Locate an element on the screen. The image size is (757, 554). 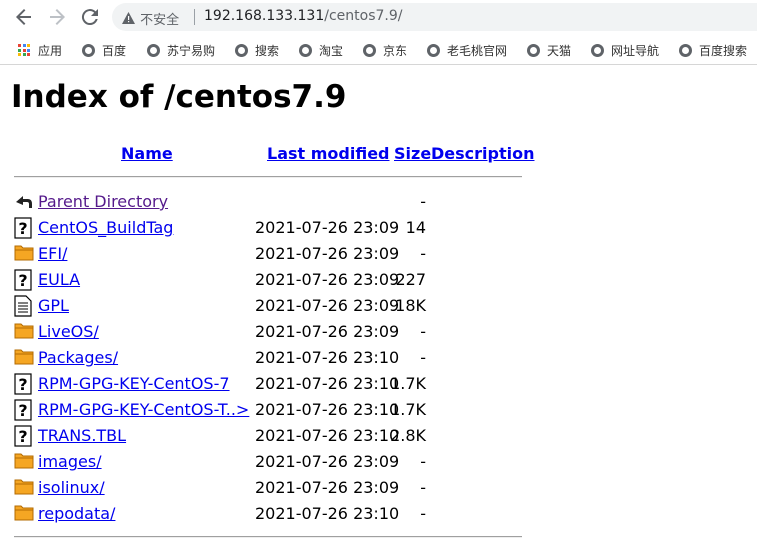
file-link: GPL is located at coordinates (53, 305).